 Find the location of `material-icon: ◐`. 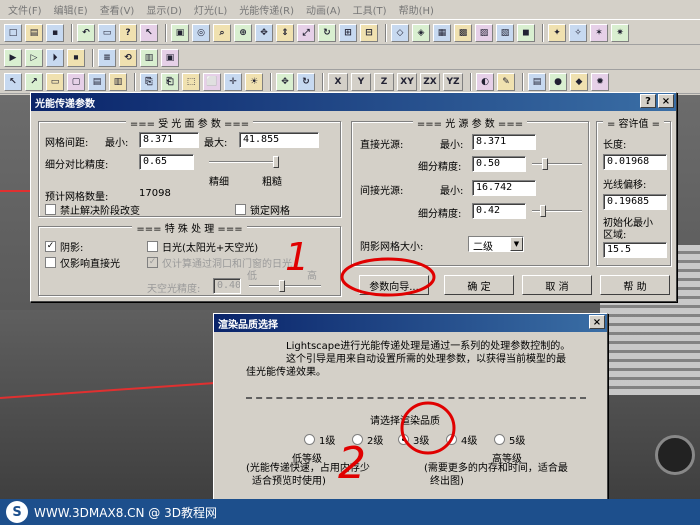

material-icon: ◐ is located at coordinates (485, 81).